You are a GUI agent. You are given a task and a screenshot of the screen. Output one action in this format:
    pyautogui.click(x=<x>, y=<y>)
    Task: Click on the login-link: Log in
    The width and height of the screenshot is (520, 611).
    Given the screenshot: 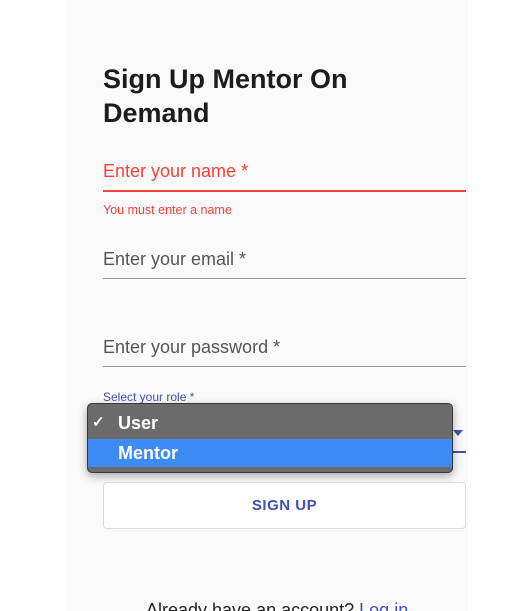 What is the action you would take?
    pyautogui.click(x=383, y=605)
    